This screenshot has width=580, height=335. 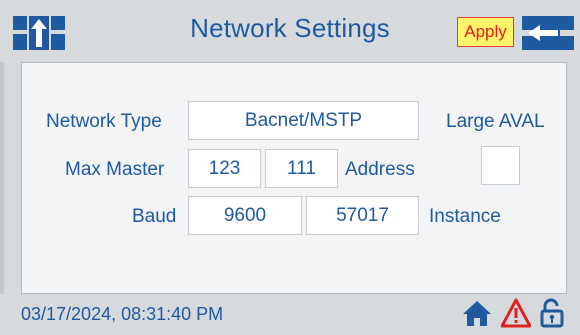 What do you see at coordinates (115, 169) in the screenshot?
I see `max-master-label: Max Master` at bounding box center [115, 169].